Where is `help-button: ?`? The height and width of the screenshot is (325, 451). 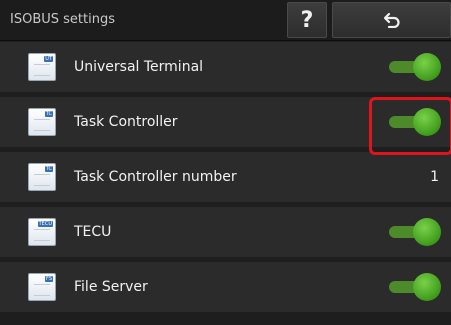
help-button: ? is located at coordinates (307, 20).